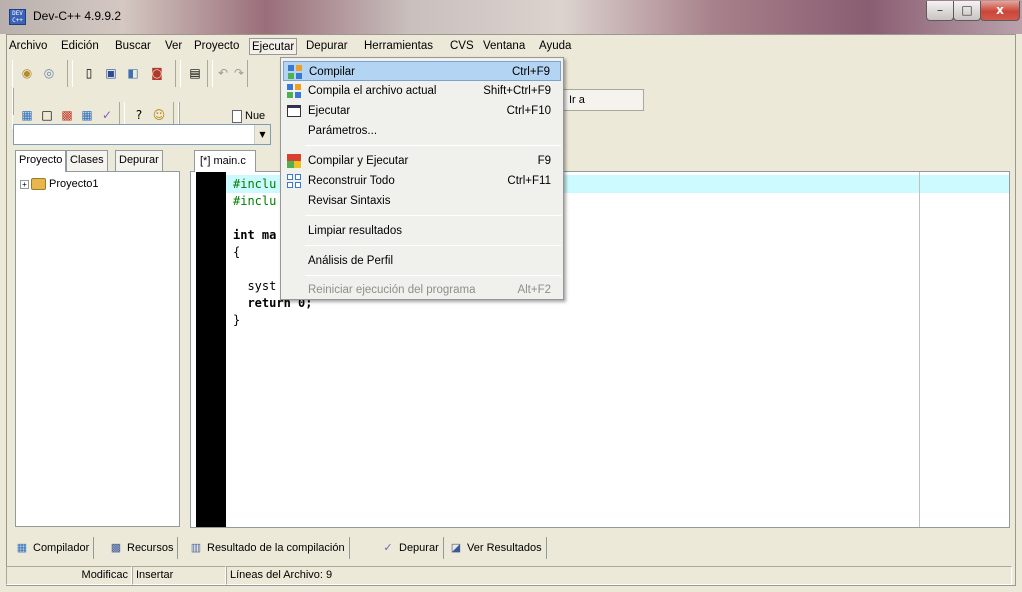 This screenshot has height=592, width=1022. What do you see at coordinates (225, 161) in the screenshot?
I see `editor-tab-main: [*] main.c` at bounding box center [225, 161].